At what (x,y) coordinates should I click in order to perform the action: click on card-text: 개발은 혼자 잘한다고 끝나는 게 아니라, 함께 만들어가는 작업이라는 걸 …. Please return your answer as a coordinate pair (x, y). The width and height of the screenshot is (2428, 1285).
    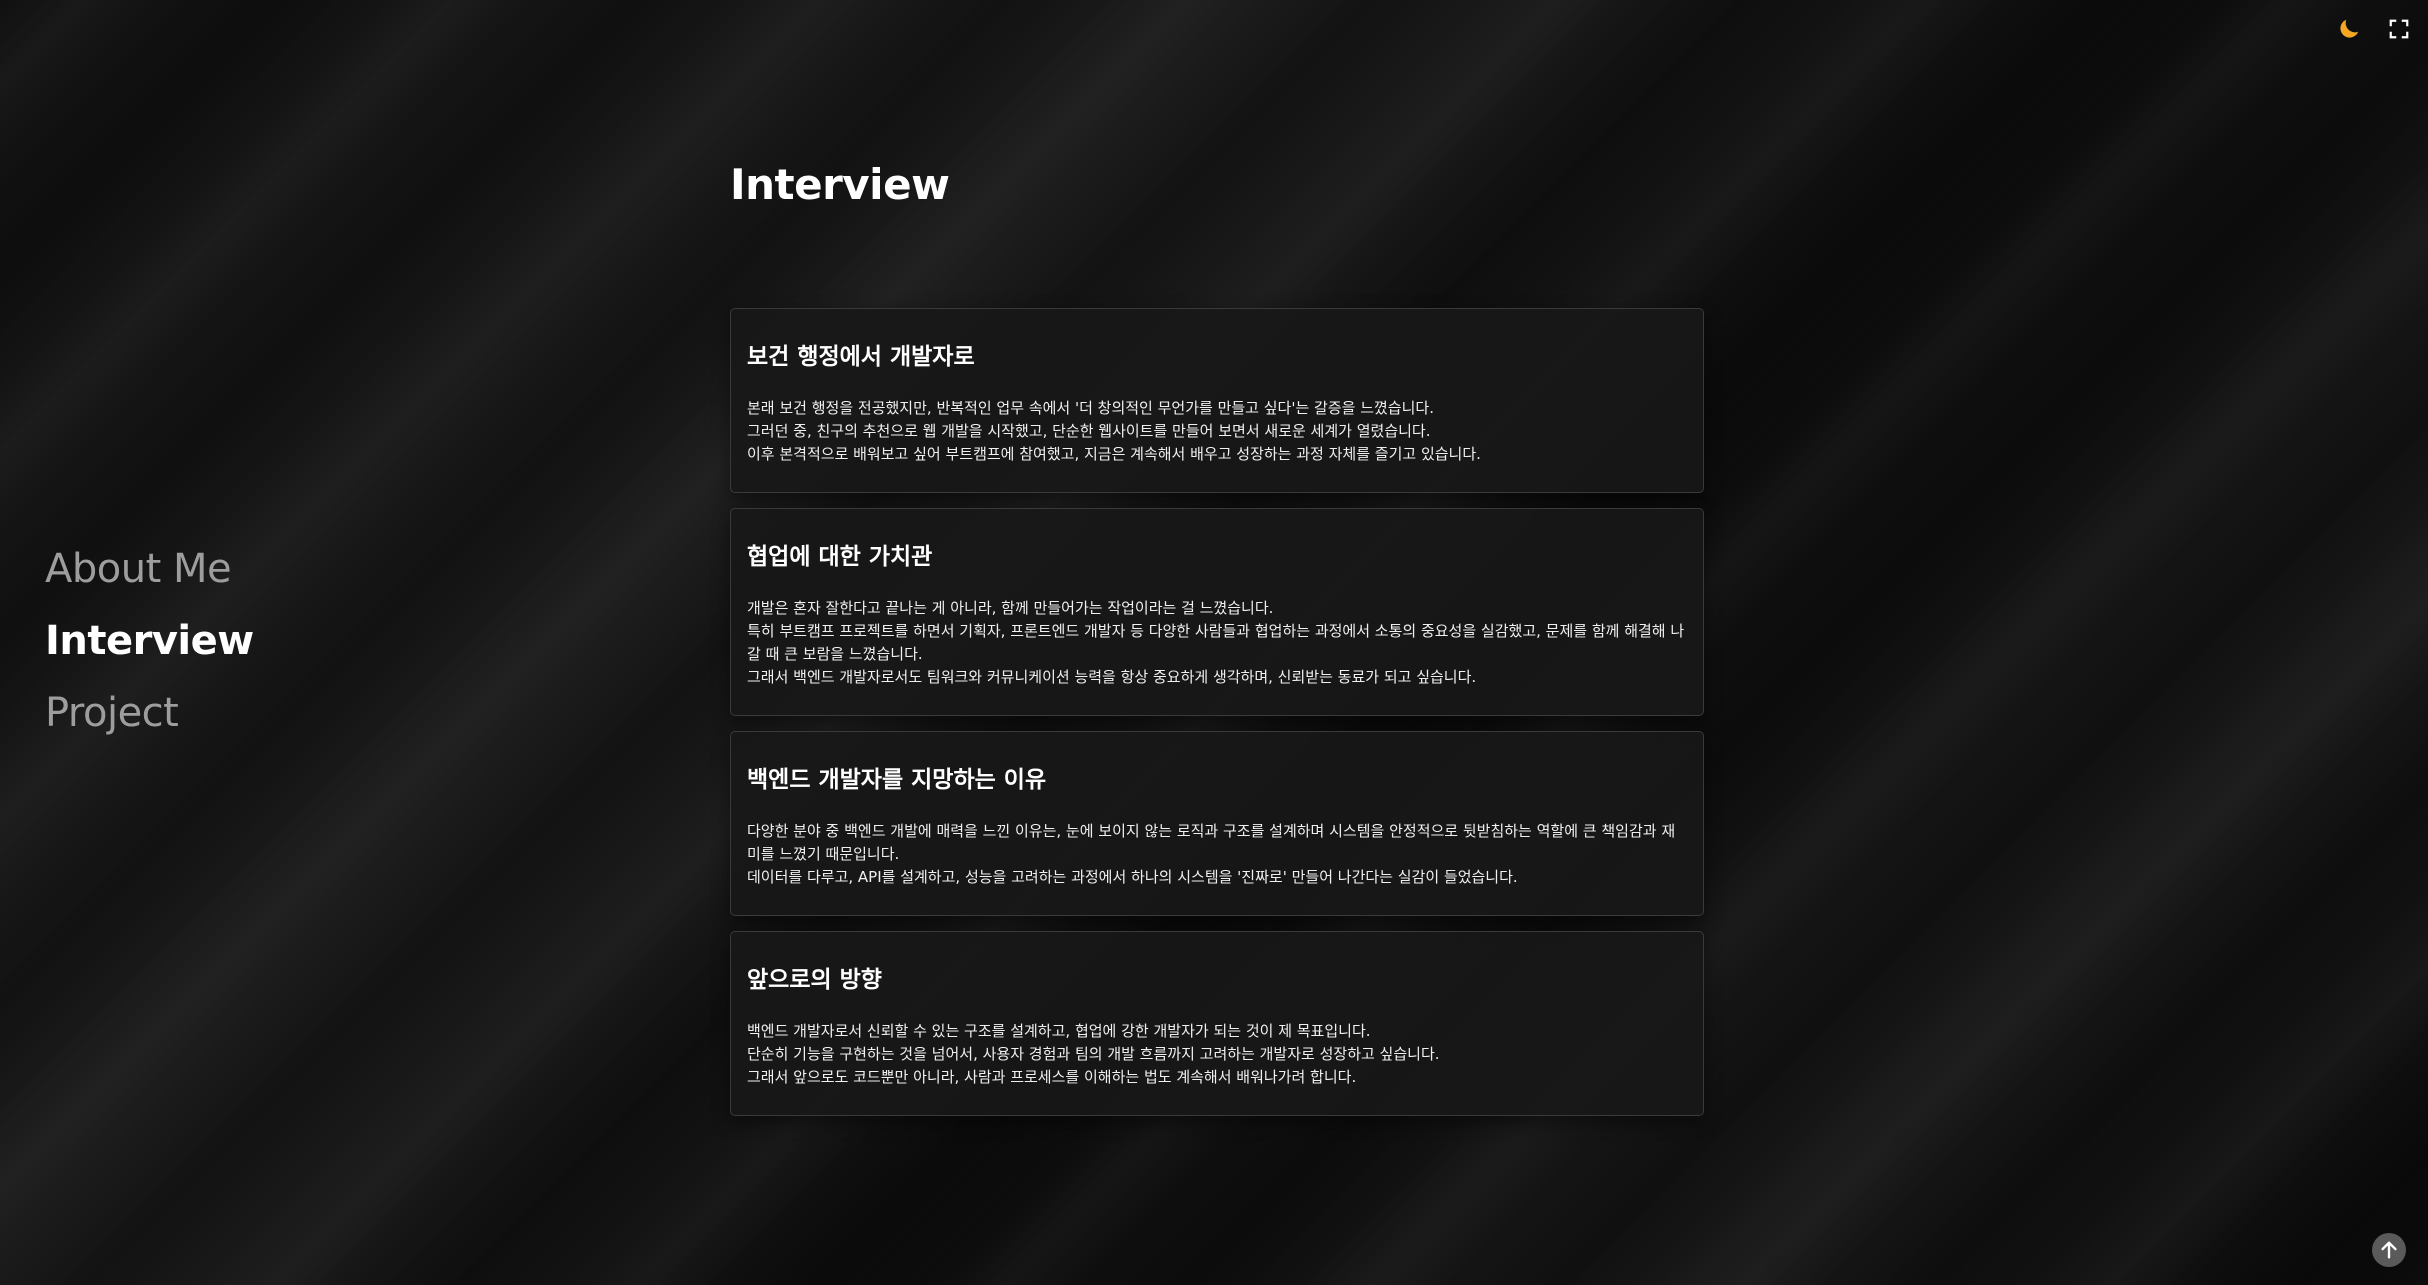
    Looking at the image, I should click on (1010, 608).